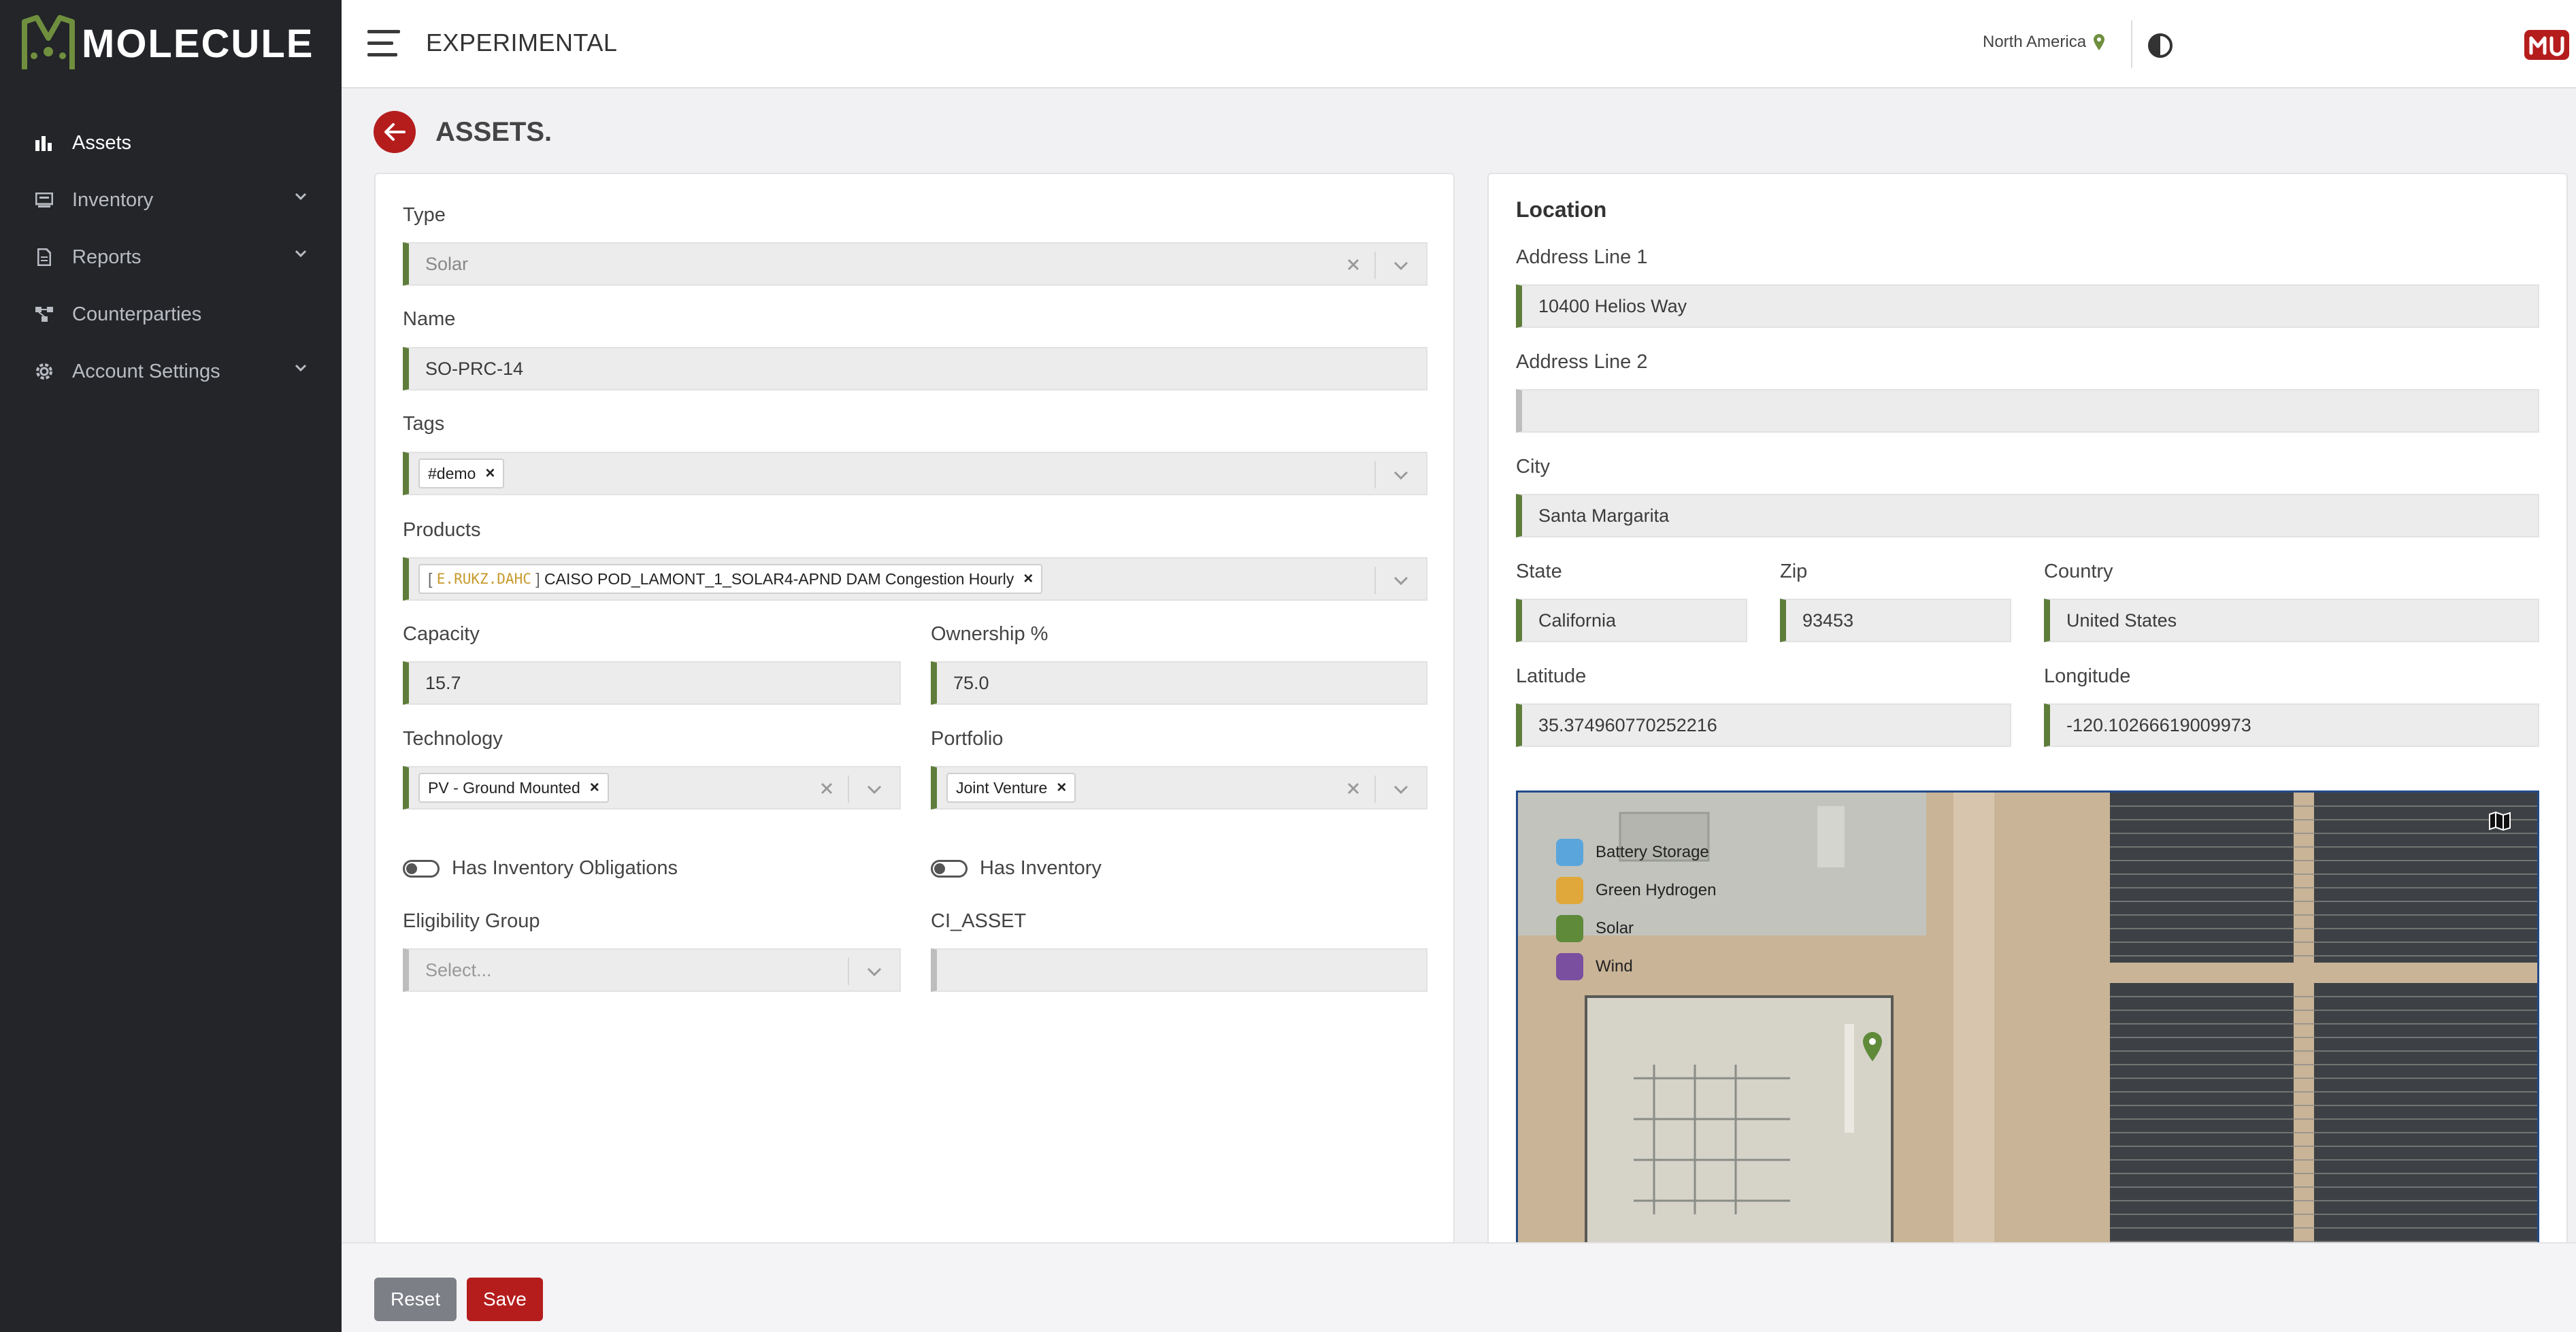 The width and height of the screenshot is (2576, 1332). What do you see at coordinates (1896, 620) in the screenshot?
I see `zip-input: 93453` at bounding box center [1896, 620].